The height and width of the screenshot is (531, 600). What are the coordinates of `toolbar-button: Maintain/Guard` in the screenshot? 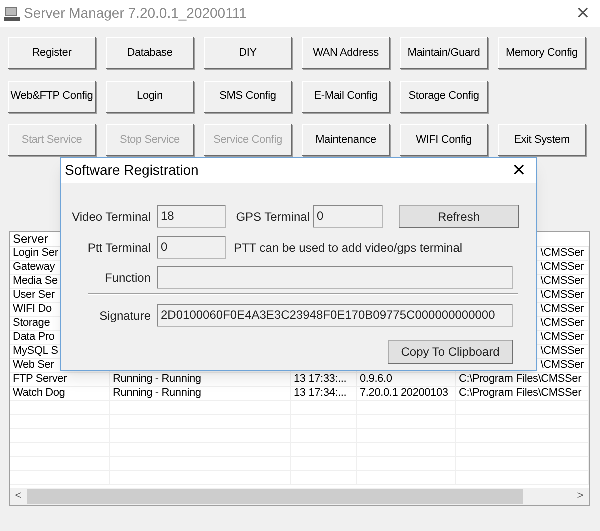 It's located at (444, 53).